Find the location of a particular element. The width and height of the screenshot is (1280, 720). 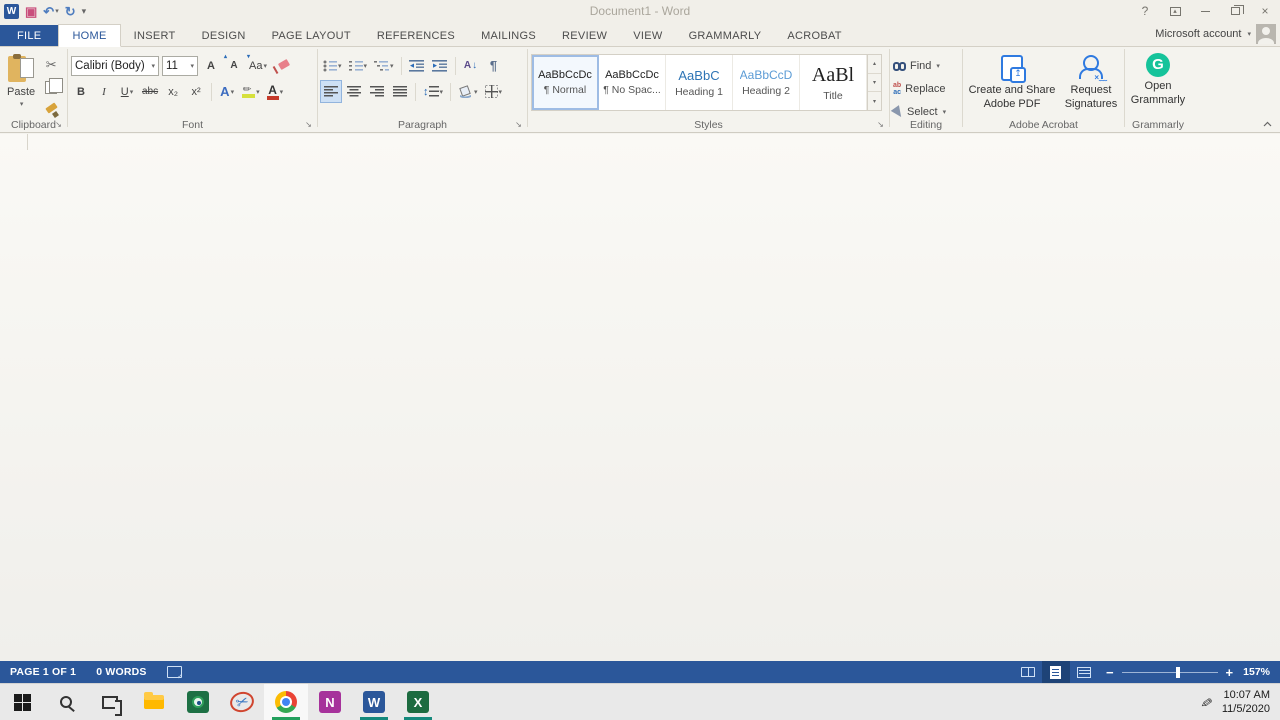

task-view-button is located at coordinates (110, 702).